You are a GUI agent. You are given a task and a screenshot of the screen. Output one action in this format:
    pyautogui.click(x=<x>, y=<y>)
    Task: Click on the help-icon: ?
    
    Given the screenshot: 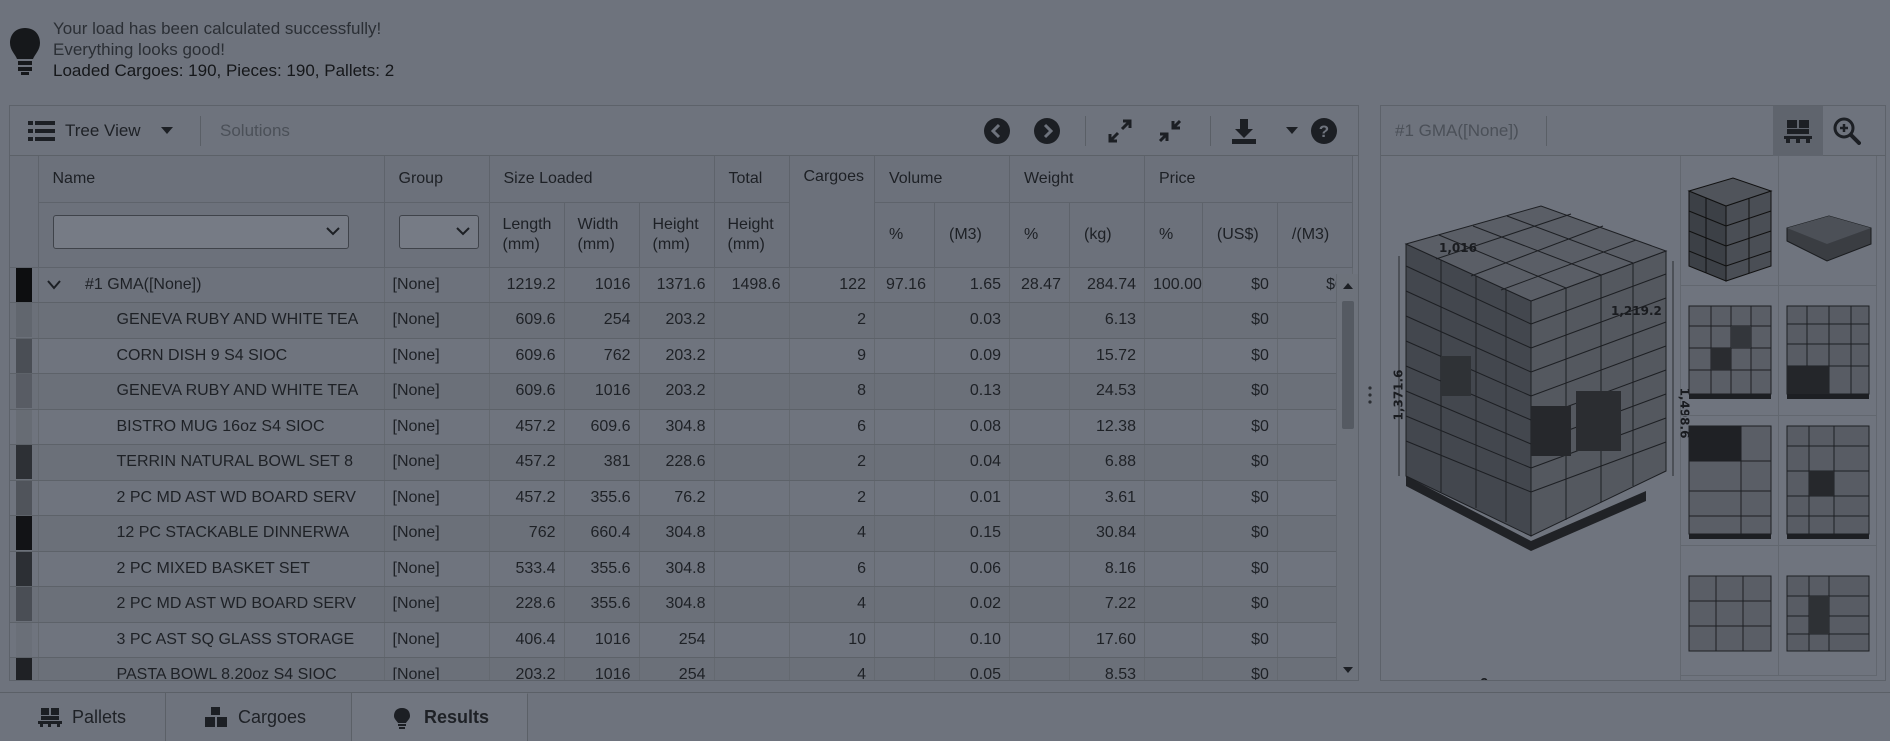 What is the action you would take?
    pyautogui.click(x=1324, y=131)
    